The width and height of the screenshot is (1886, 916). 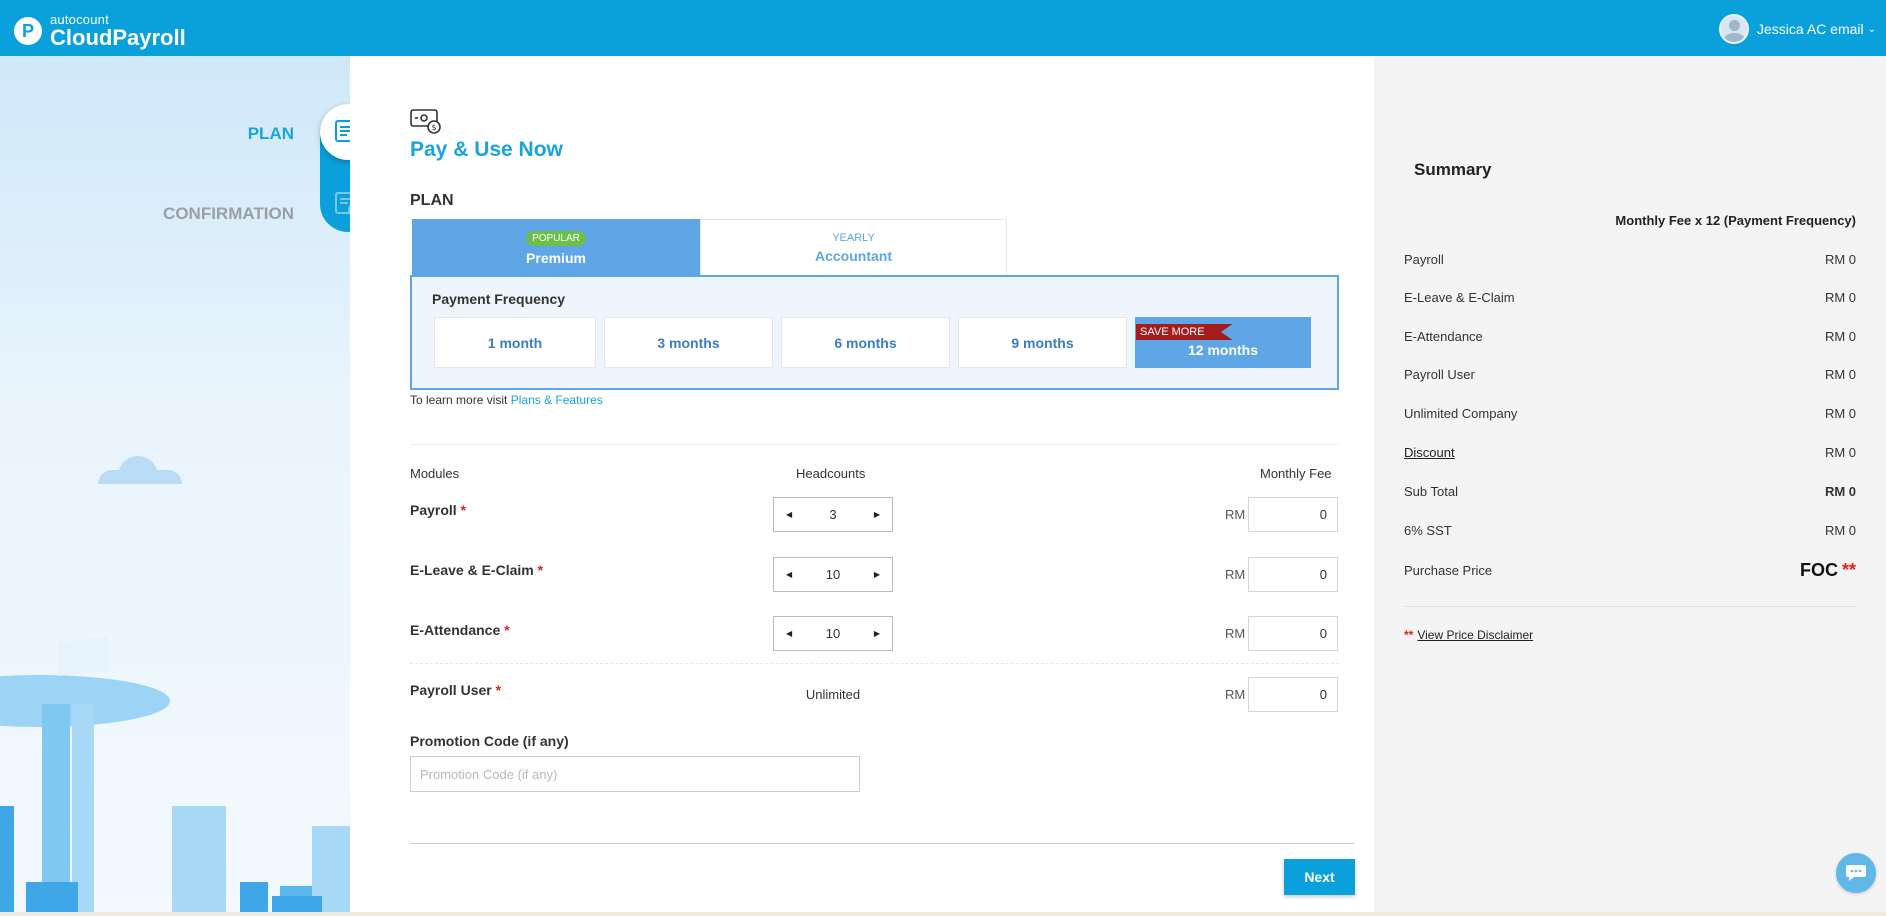 I want to click on payroll-label: Payroll *, so click(x=438, y=510).